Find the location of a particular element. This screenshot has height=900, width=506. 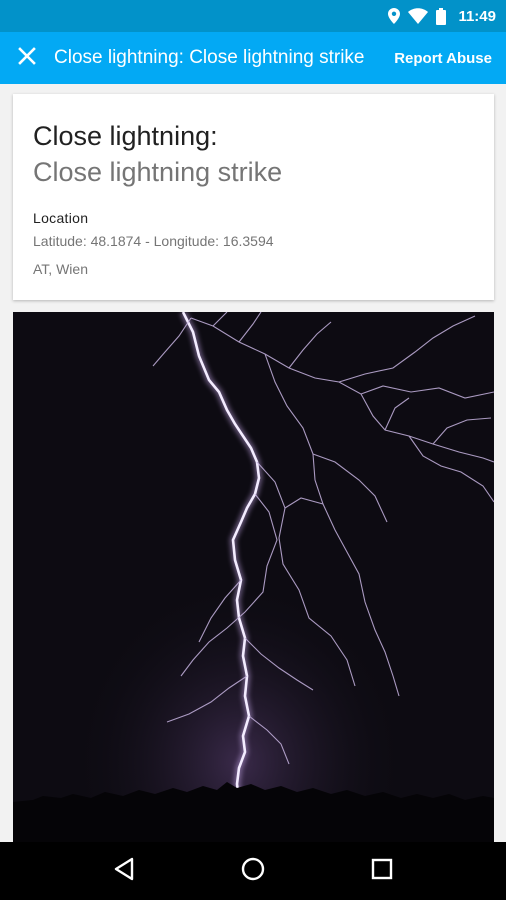

back-icon is located at coordinates (124, 871).